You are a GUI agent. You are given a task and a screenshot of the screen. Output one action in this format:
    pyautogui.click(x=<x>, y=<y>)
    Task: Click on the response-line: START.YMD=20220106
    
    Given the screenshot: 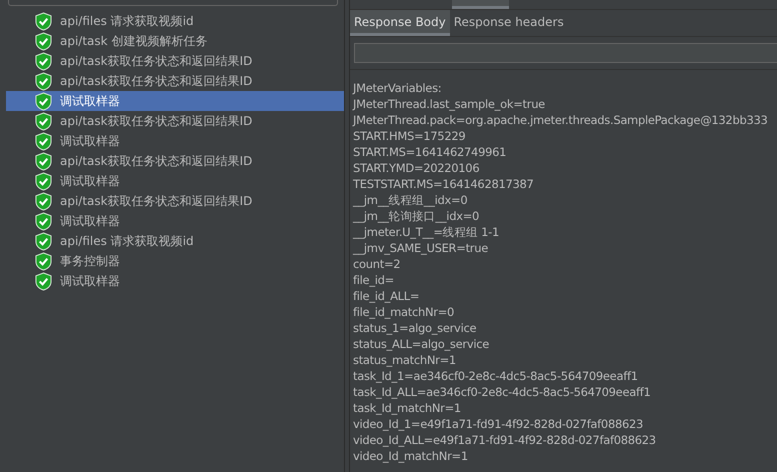 What is the action you would take?
    pyautogui.click(x=416, y=168)
    